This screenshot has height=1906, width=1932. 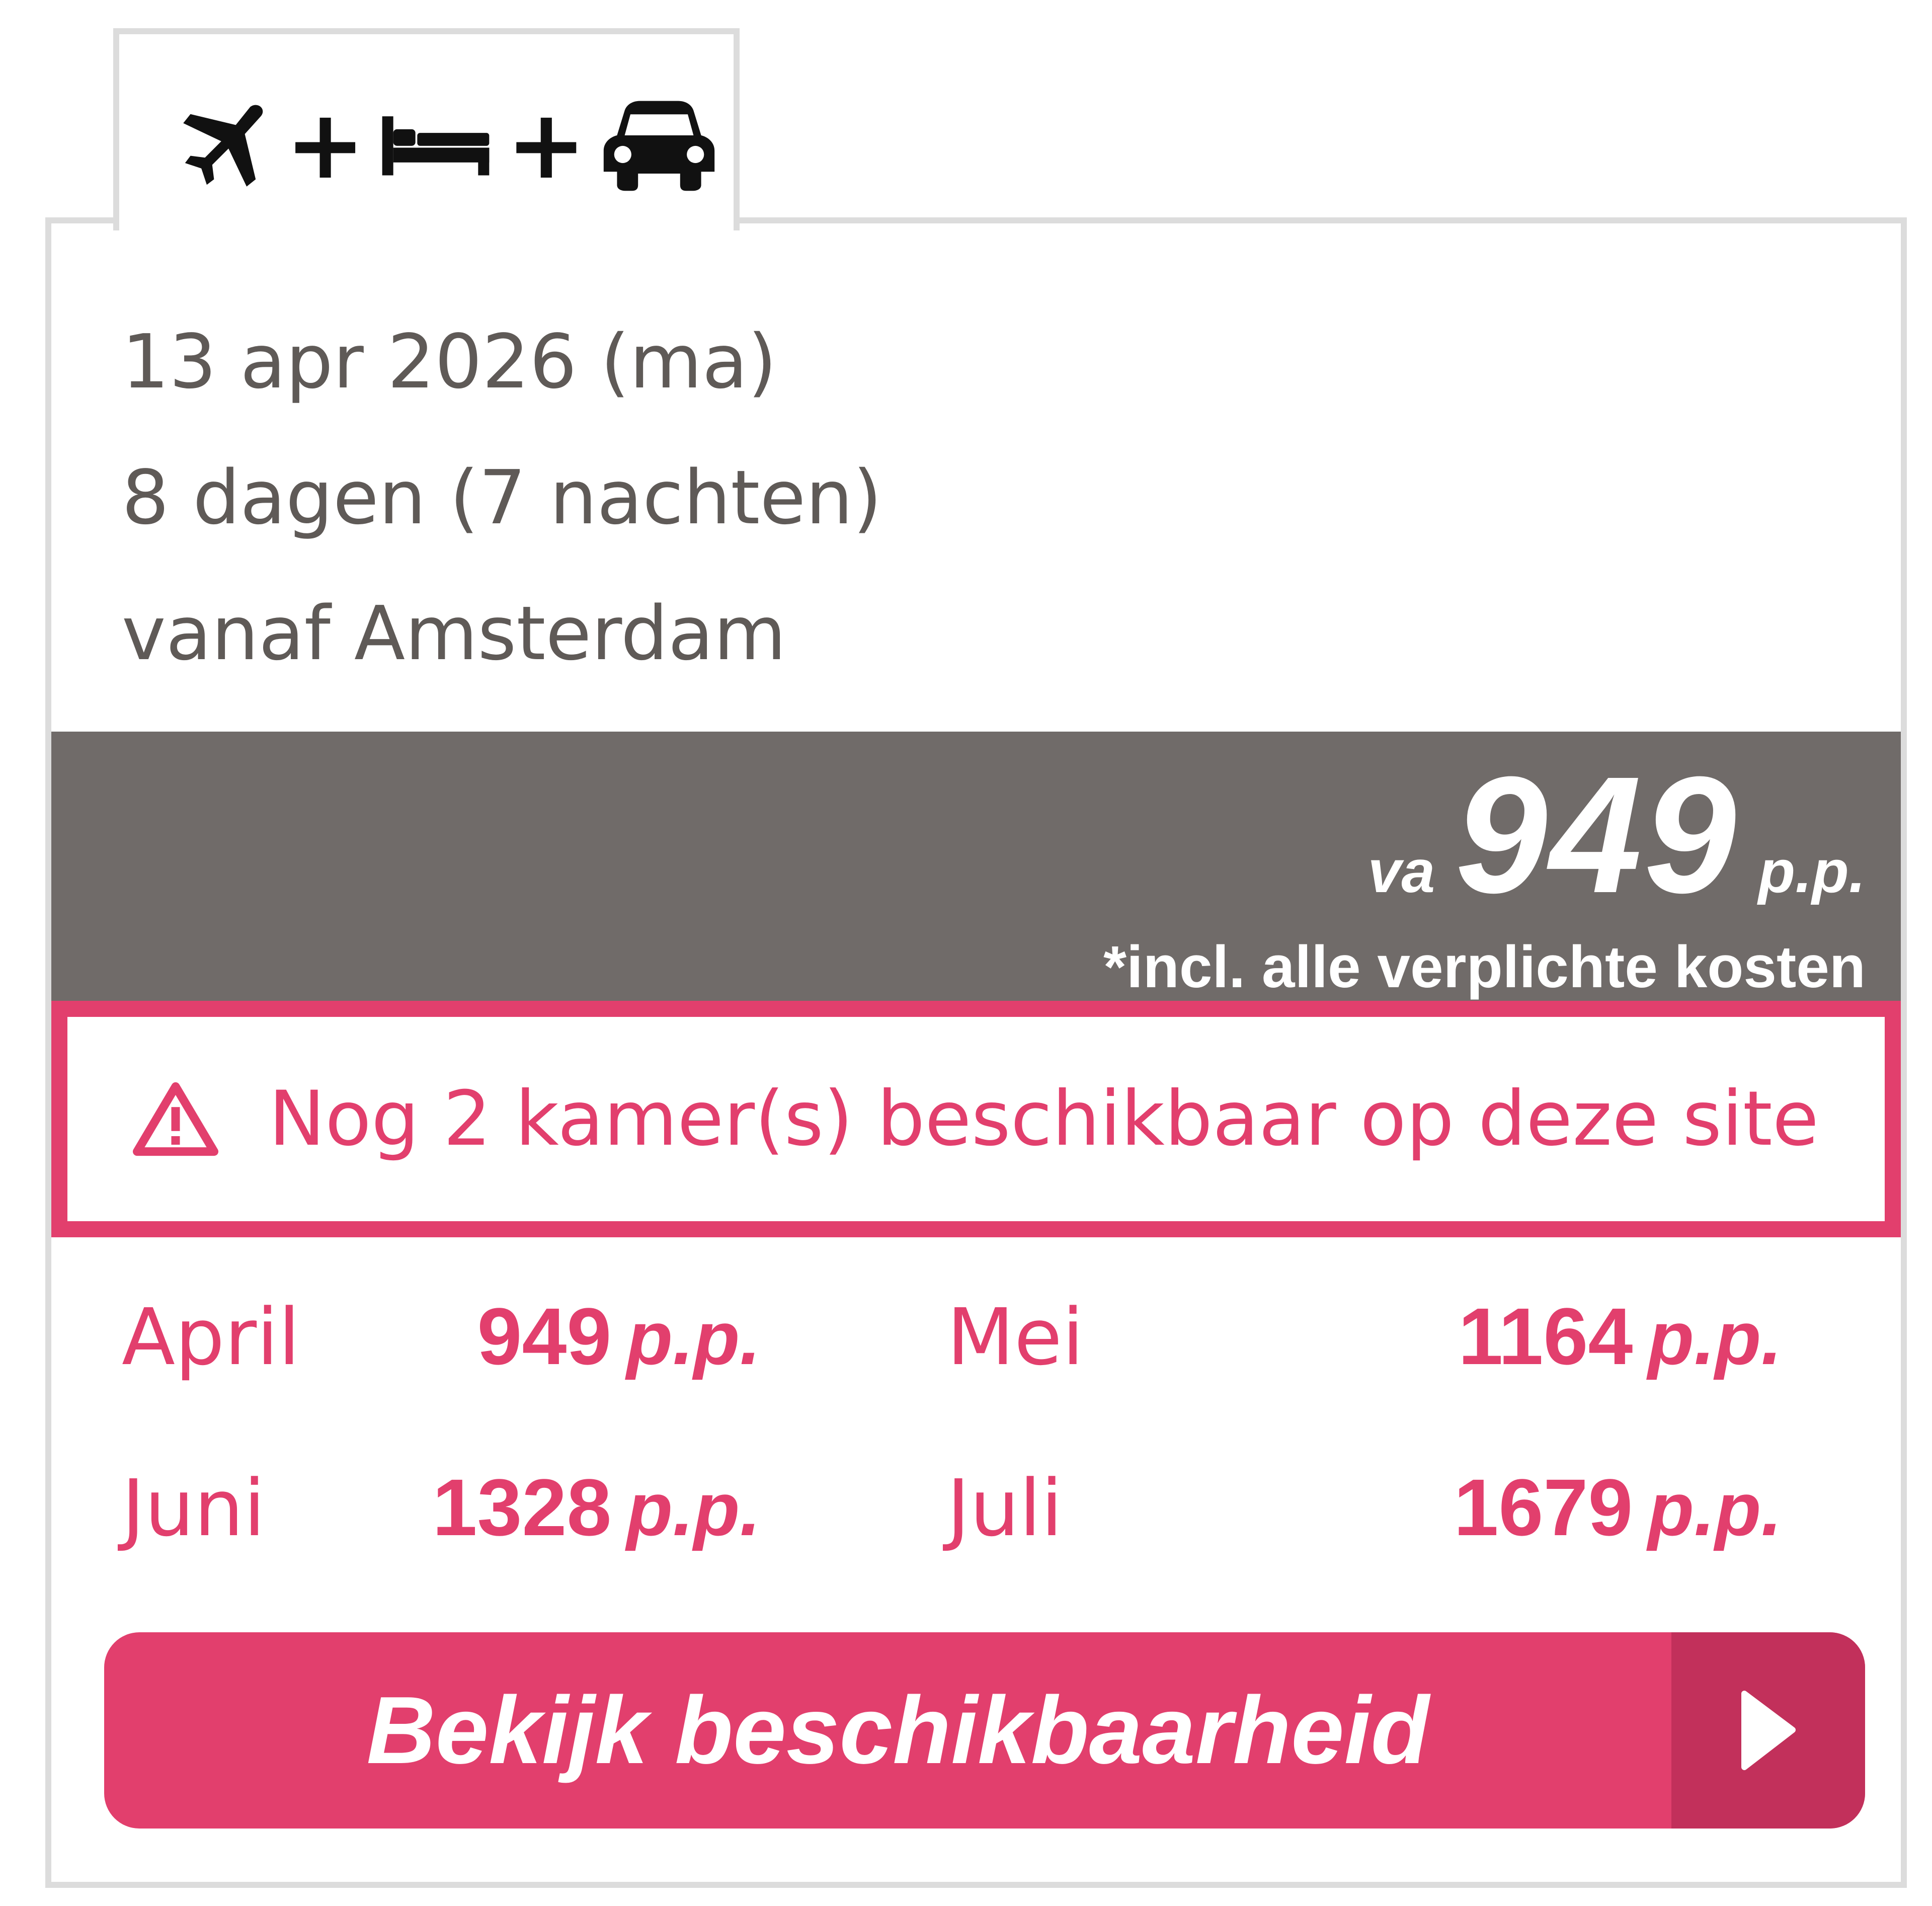 I want to click on package-type-tab: + +, so click(x=427, y=129).